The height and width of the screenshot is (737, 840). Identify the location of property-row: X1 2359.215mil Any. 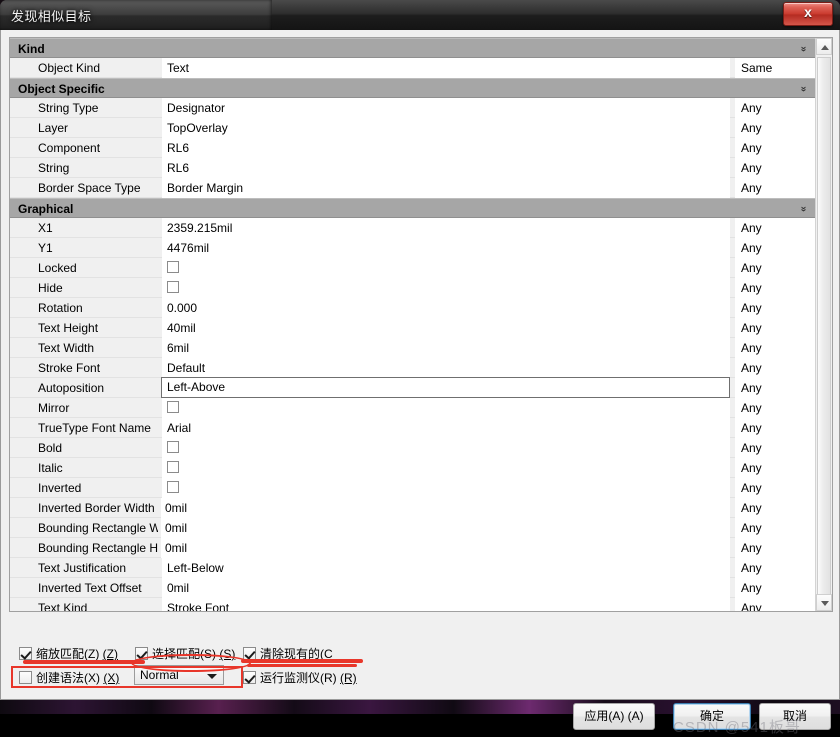
(412, 228).